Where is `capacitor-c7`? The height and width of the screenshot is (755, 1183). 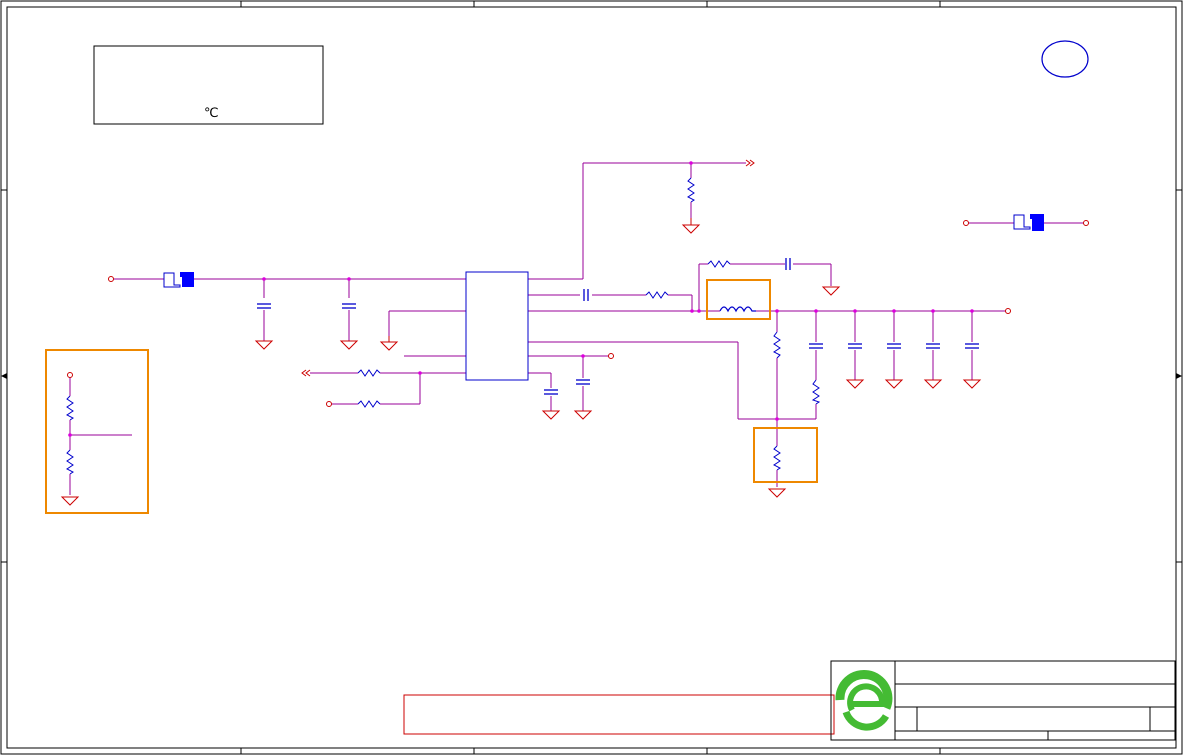
capacitor-c7 is located at coordinates (816, 346).